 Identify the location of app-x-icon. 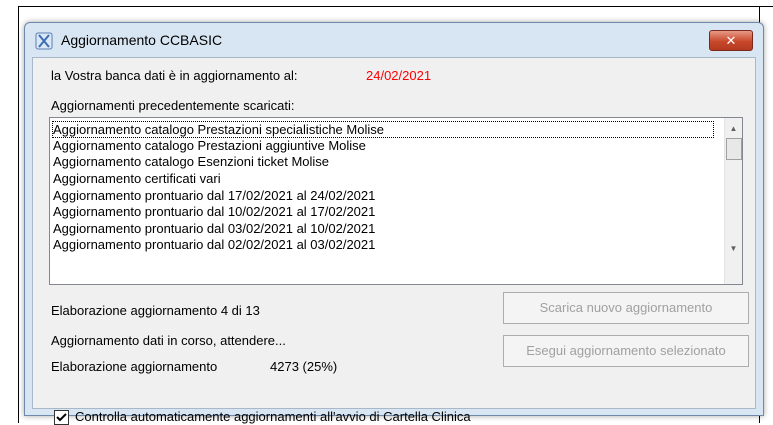
(44, 41).